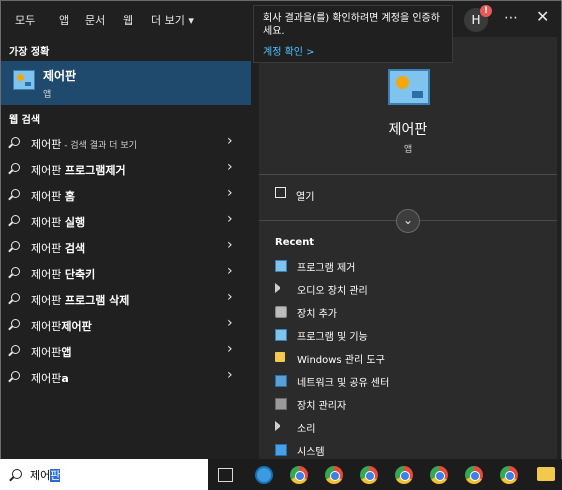  I want to click on task-view-icon, so click(225, 475).